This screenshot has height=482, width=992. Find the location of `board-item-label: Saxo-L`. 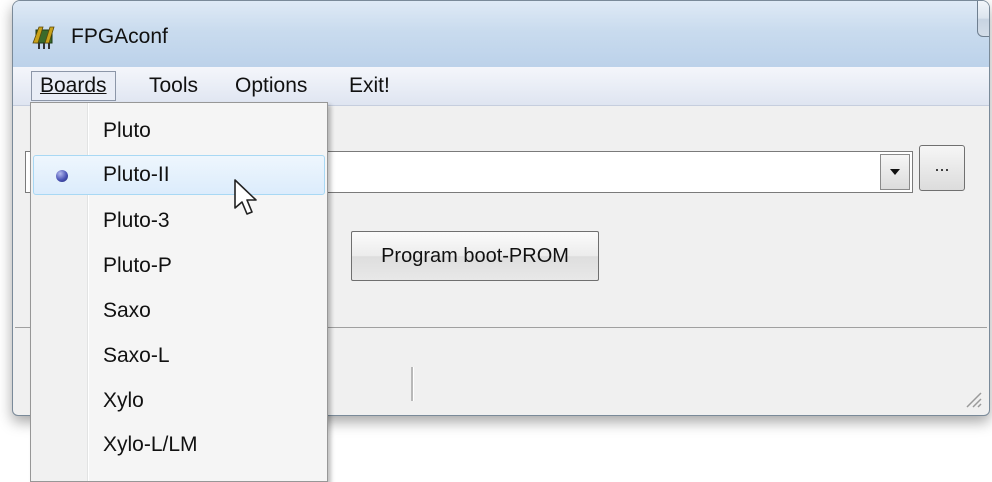

board-item-label: Saxo-L is located at coordinates (136, 355).